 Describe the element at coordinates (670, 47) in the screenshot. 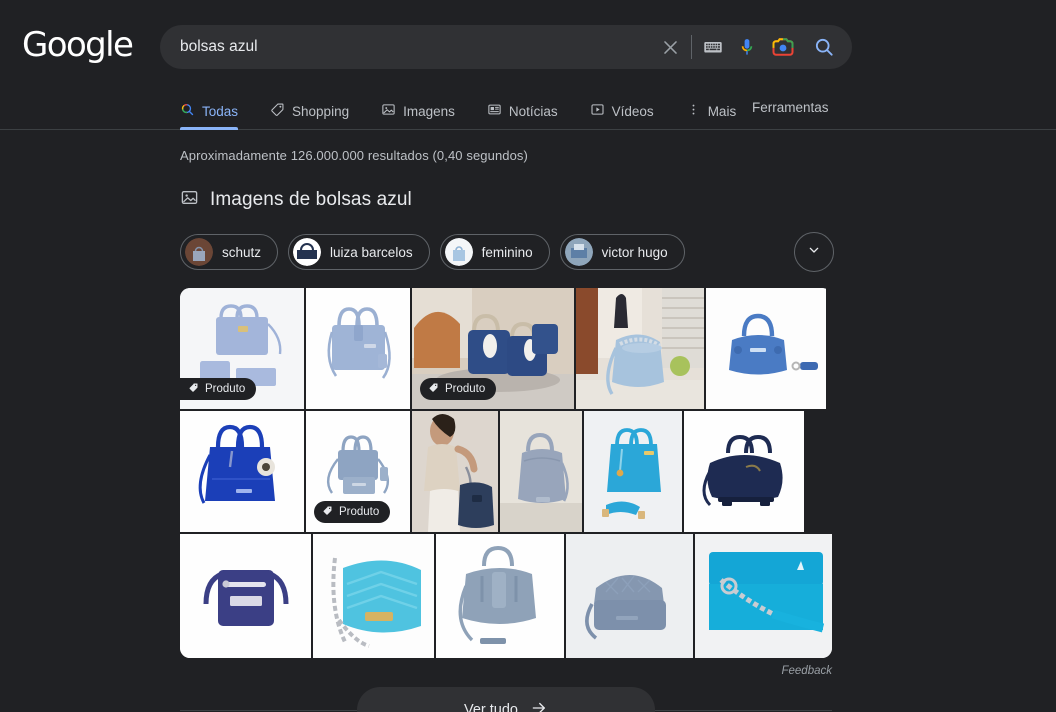

I see `close-icon` at that location.